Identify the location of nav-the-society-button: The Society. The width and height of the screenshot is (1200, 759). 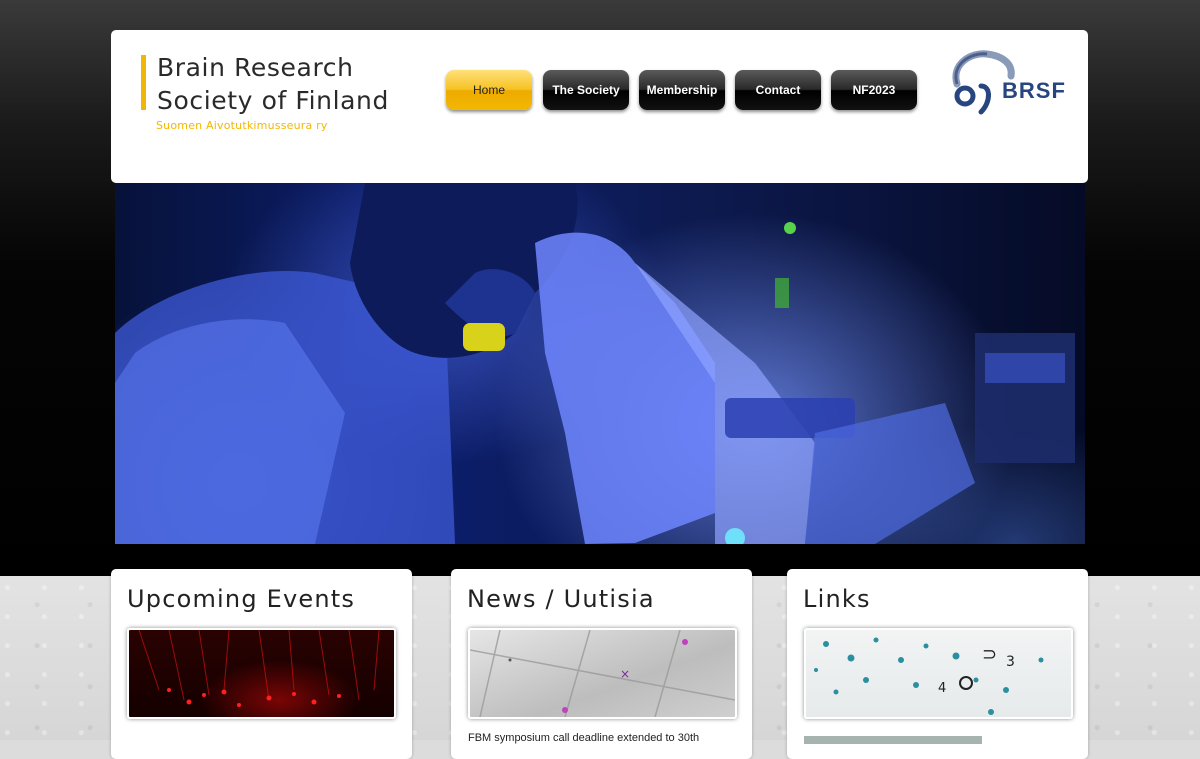
(586, 90).